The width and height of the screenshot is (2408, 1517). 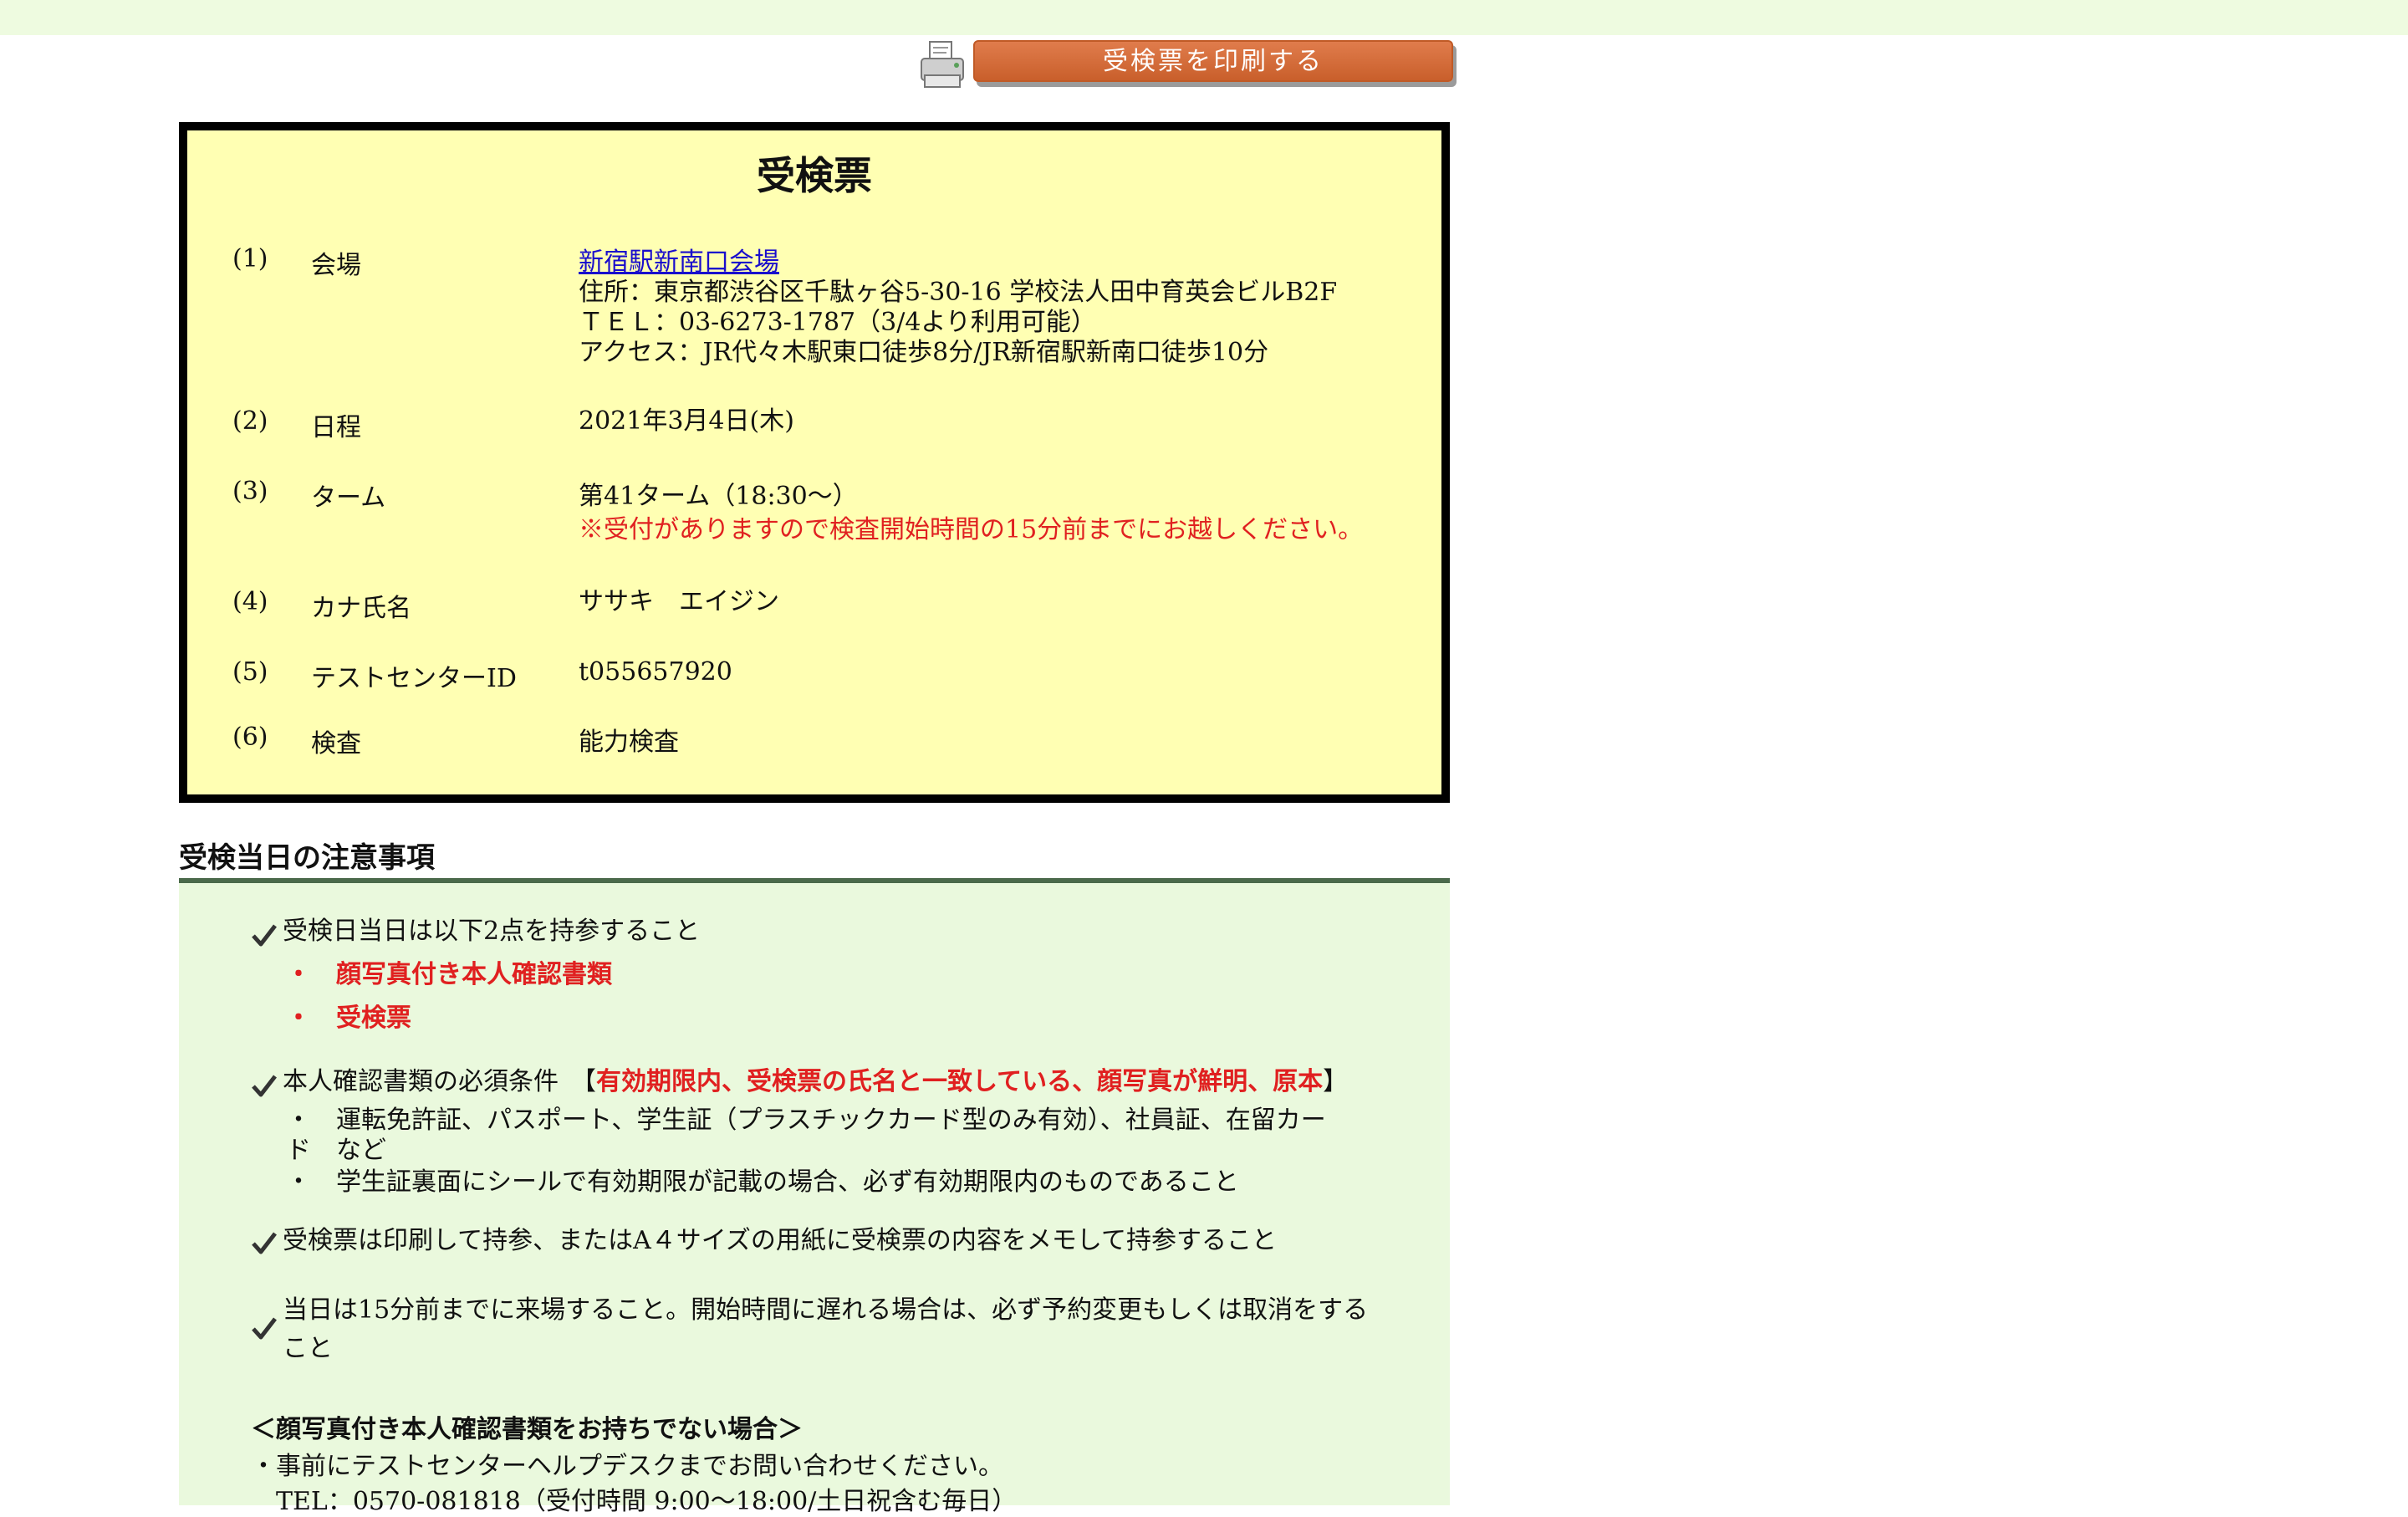 I want to click on notes-heading: 受検当日の注意事項, so click(x=307, y=858).